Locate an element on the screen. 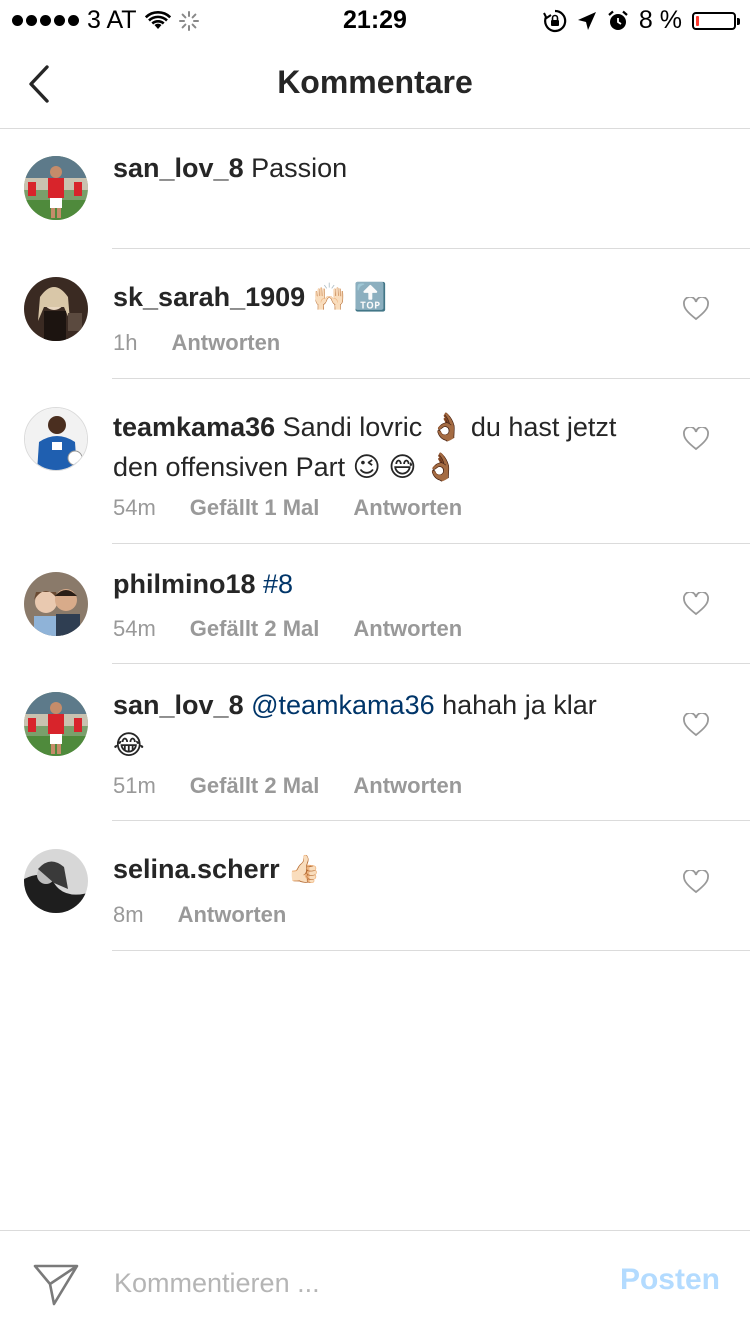  timestamp: 51m is located at coordinates (134, 785).